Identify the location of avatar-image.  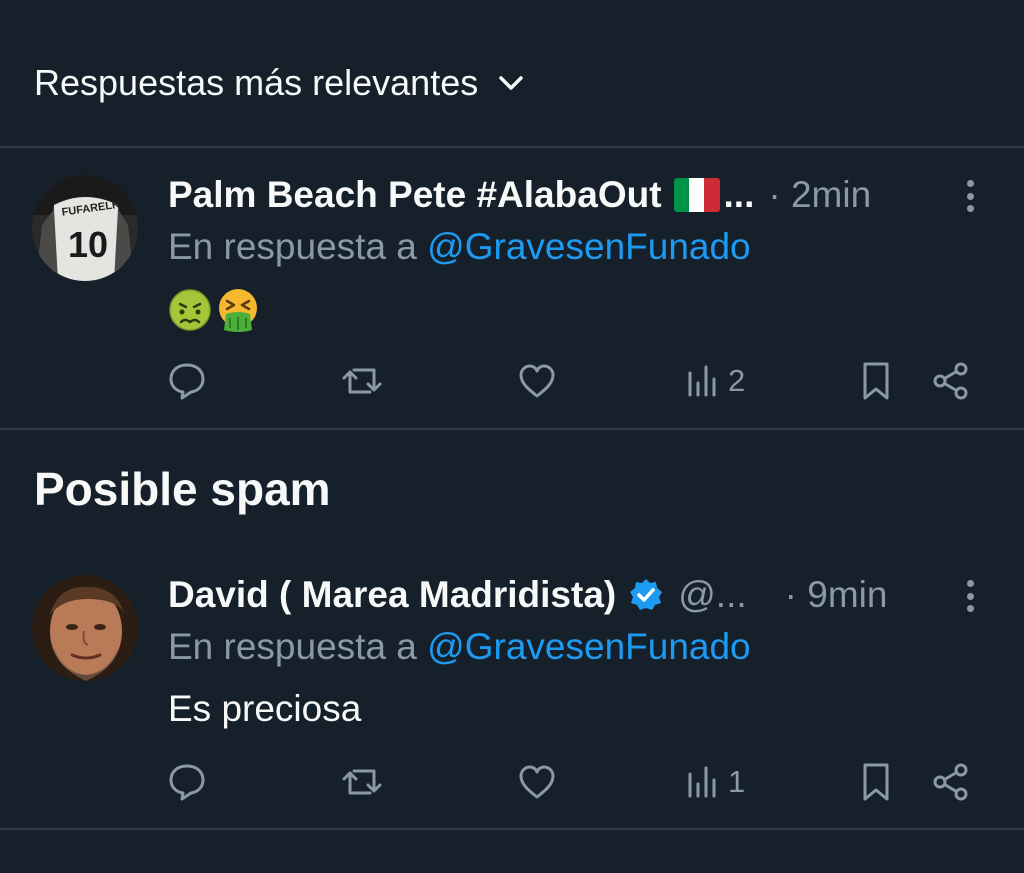
(85, 628).